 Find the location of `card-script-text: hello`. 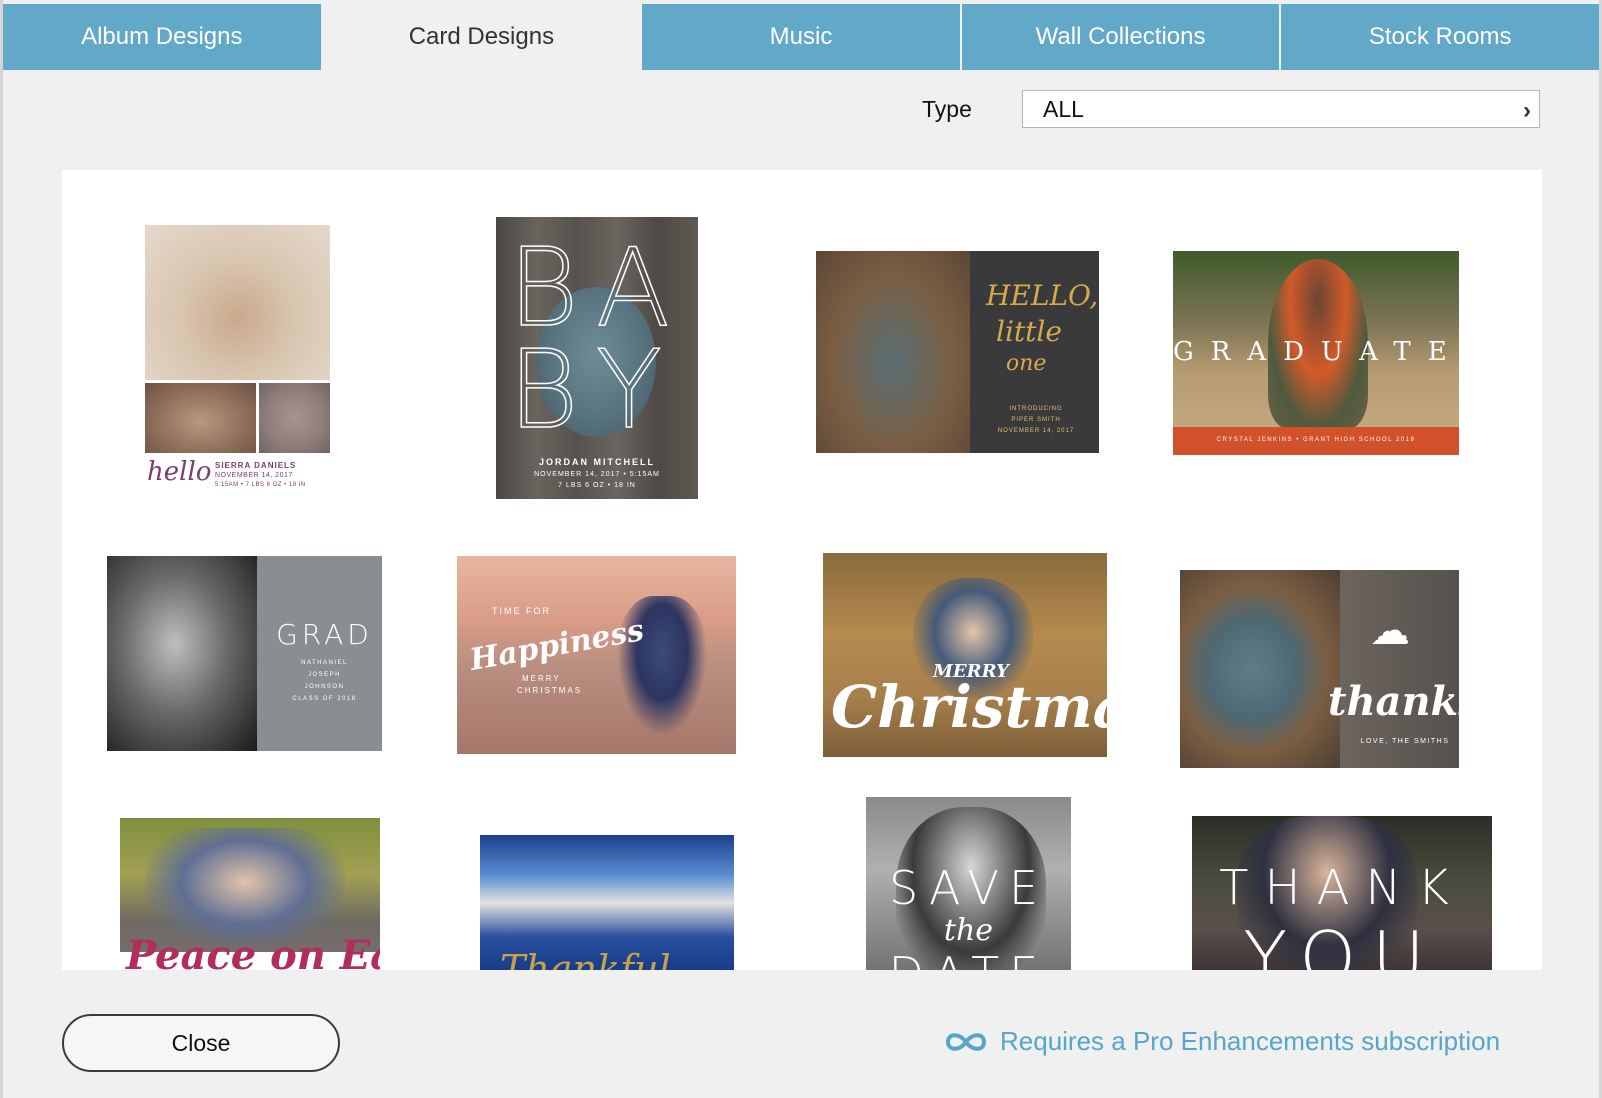

card-script-text: hello is located at coordinates (179, 472).